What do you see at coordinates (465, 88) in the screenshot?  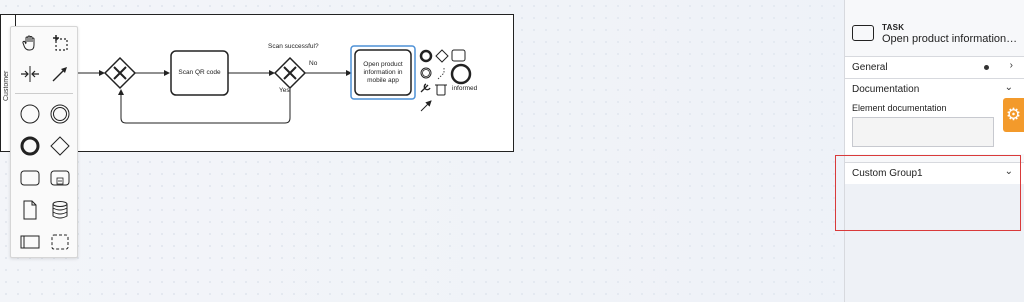 I see `end-event-label: informed` at bounding box center [465, 88].